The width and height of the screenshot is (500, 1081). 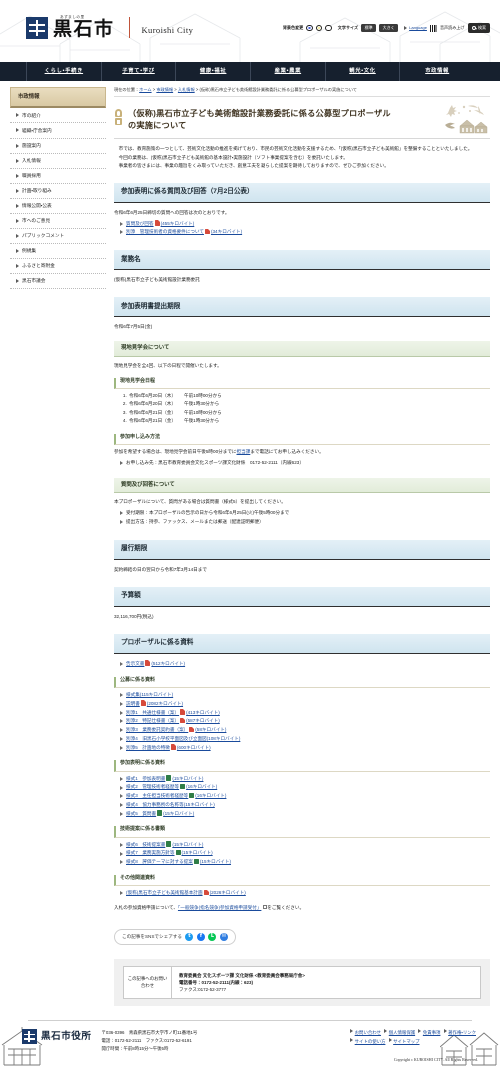 What do you see at coordinates (309, 28) in the screenshot?
I see `bgcolor-blue-button` at bounding box center [309, 28].